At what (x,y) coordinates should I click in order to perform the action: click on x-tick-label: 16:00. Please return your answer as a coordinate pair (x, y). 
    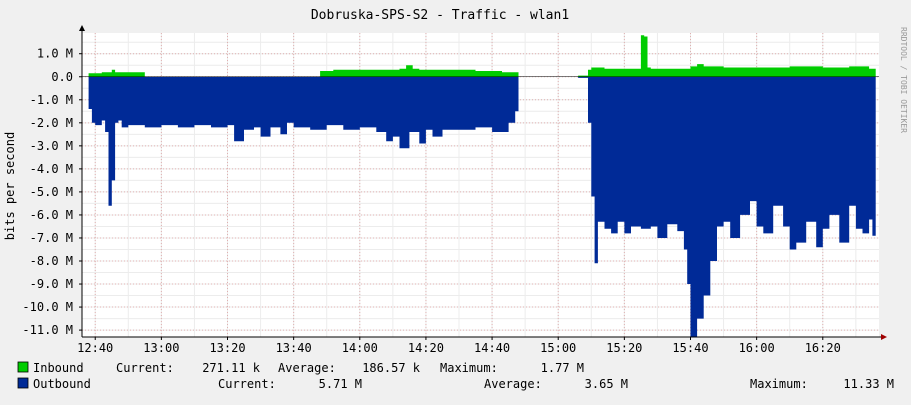
    Looking at the image, I should click on (757, 348).